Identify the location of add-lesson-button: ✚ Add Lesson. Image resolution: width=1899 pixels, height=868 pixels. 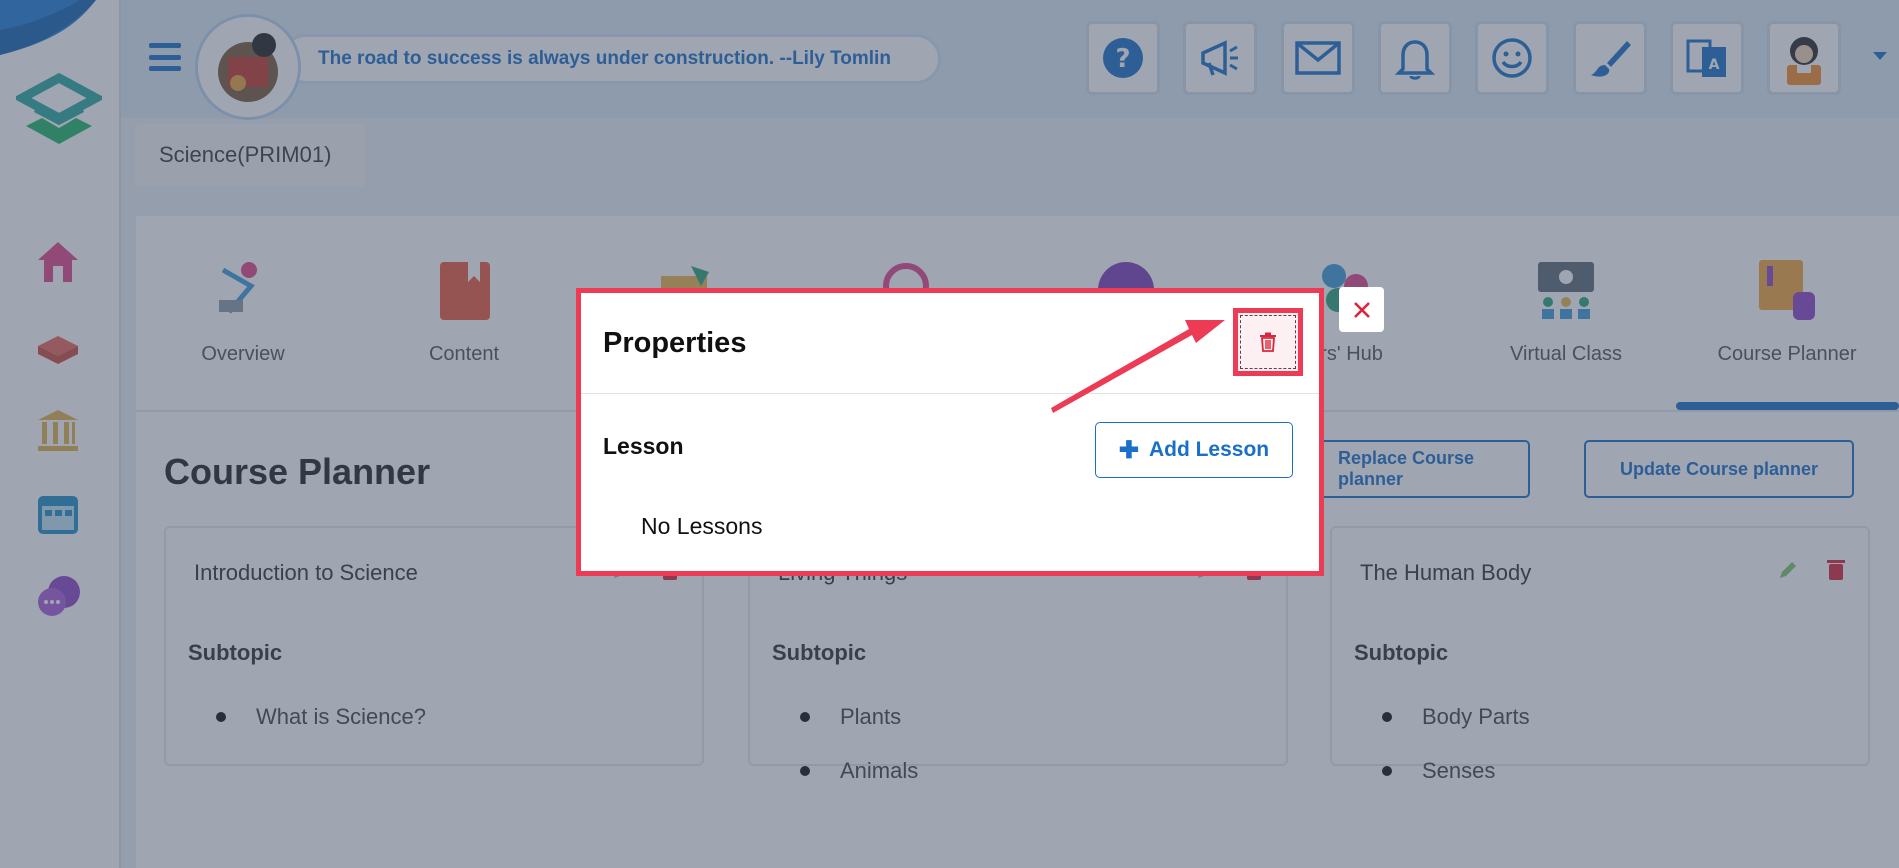
(1194, 450).